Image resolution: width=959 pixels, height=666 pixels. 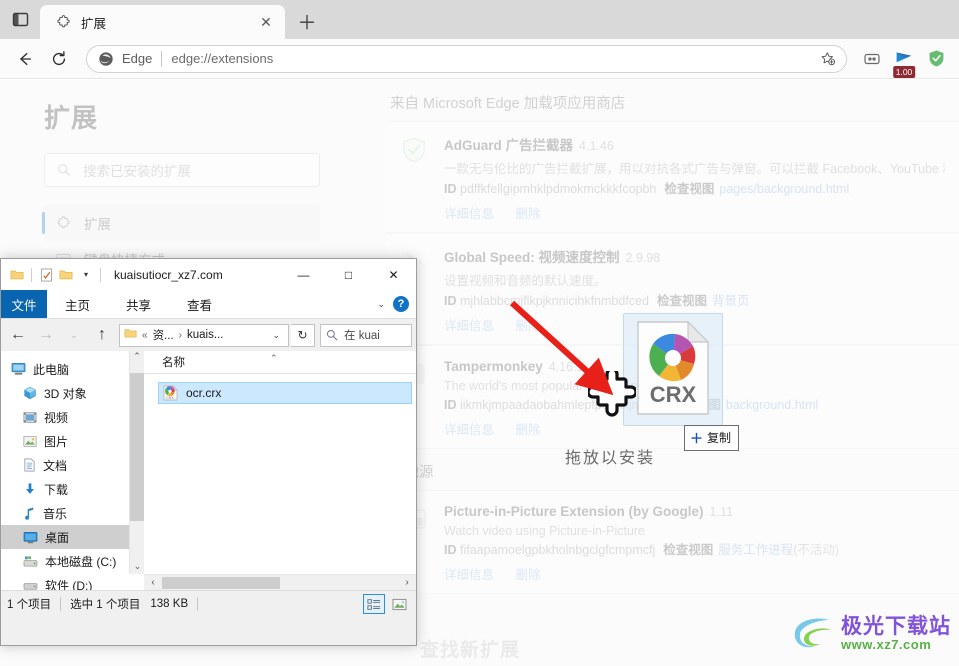 I want to click on browser-toolbar: Edge edge://extensions 1.00, so click(x=479, y=59).